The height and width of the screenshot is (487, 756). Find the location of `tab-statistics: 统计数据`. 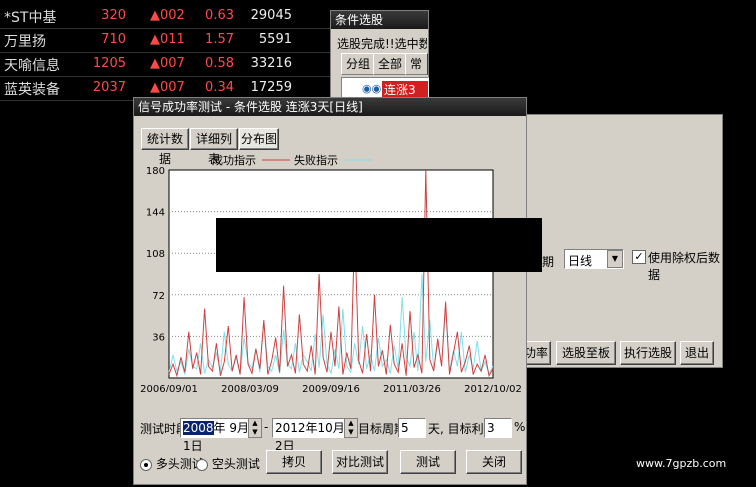

tab-statistics: 统计数据 is located at coordinates (165, 147).